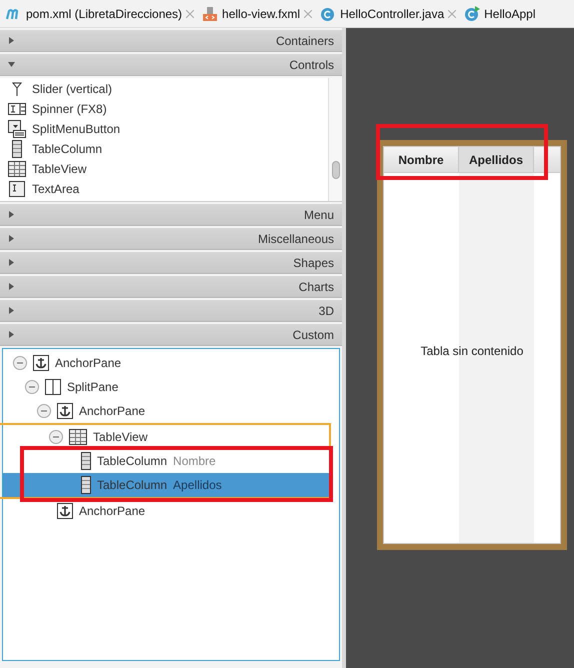 The width and height of the screenshot is (574, 668). I want to click on node-type: TableView, so click(120, 437).